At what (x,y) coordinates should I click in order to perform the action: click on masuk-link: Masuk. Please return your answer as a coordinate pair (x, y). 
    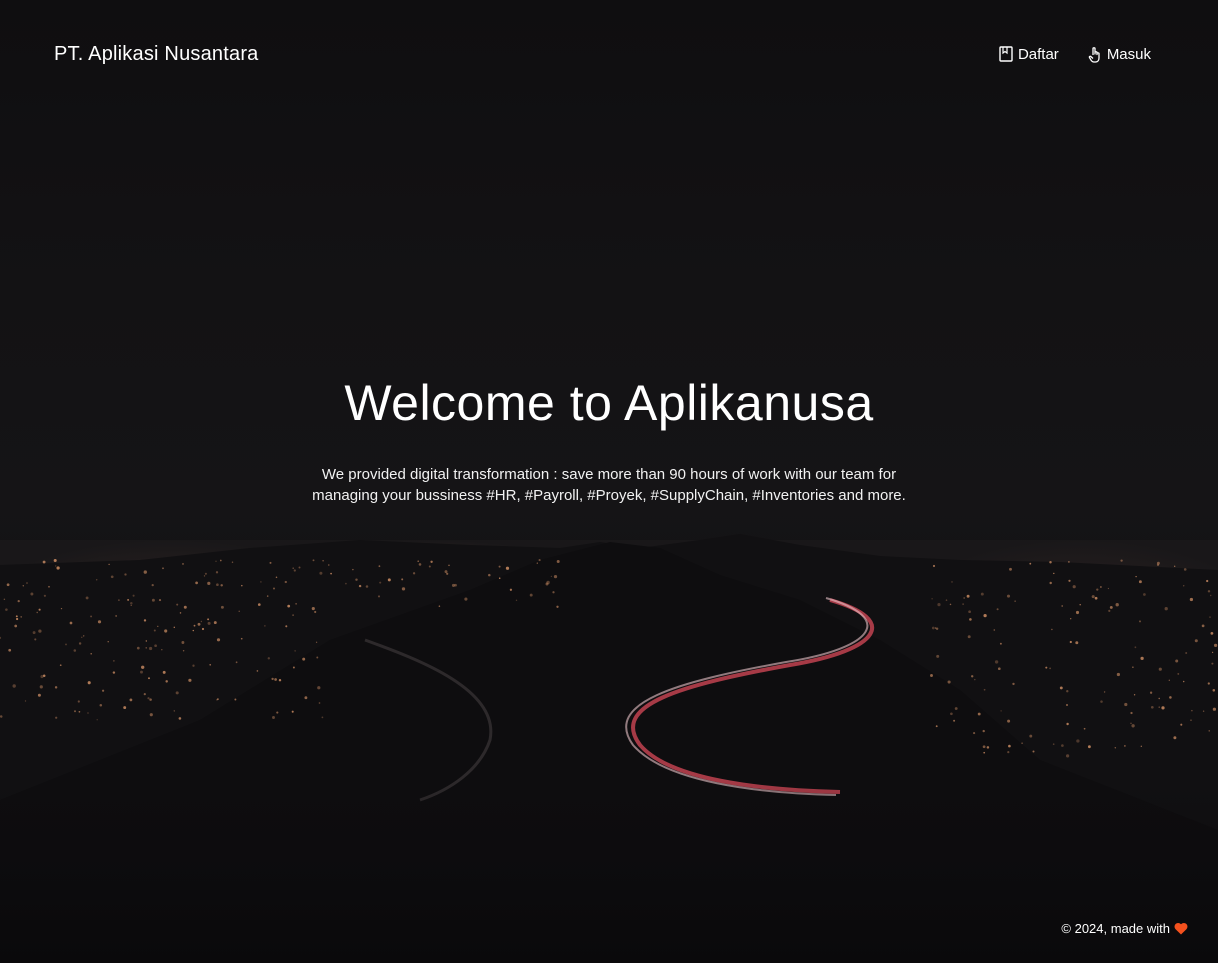
    Looking at the image, I should click on (1119, 54).